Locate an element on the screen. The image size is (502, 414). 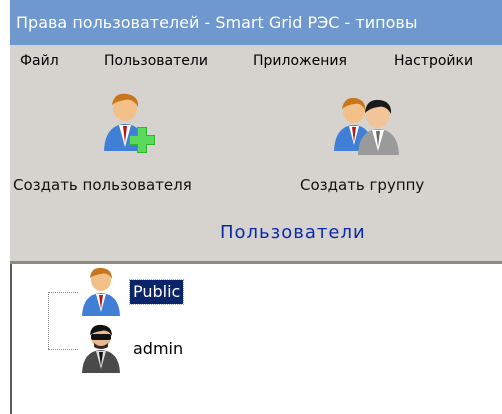
menu-settings: Настройки is located at coordinates (433, 61).